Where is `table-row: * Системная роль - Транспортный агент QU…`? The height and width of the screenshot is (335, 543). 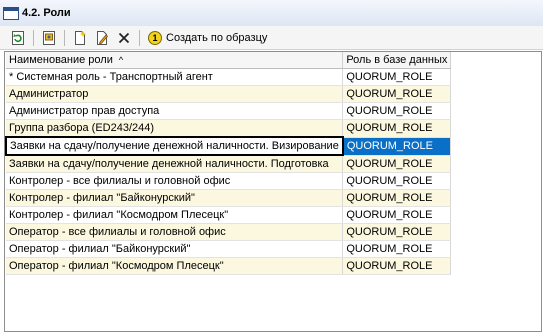
table-row: * Системная роль - Транспортный агент QU… is located at coordinates (229, 77).